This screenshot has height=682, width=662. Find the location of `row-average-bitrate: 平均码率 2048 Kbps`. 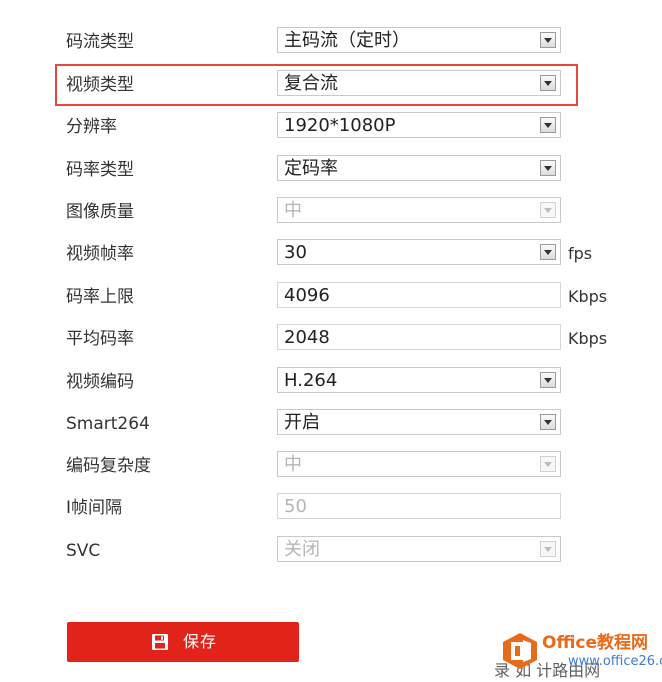

row-average-bitrate: 平均码率 2048 Kbps is located at coordinates (331, 338).